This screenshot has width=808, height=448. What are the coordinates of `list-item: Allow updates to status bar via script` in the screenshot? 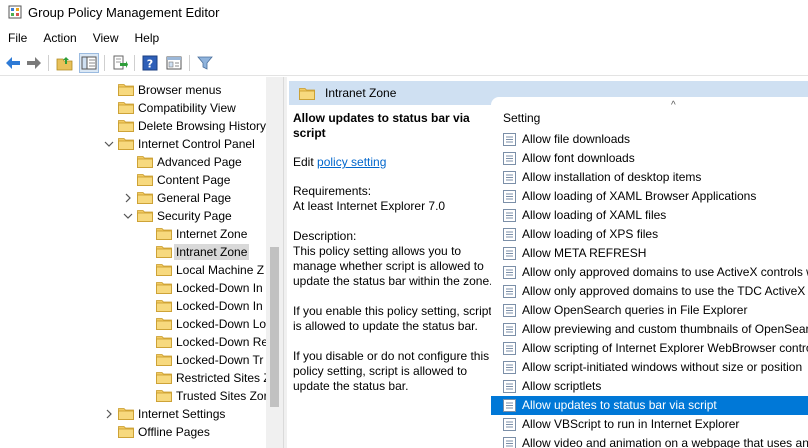 It's located at (649, 405).